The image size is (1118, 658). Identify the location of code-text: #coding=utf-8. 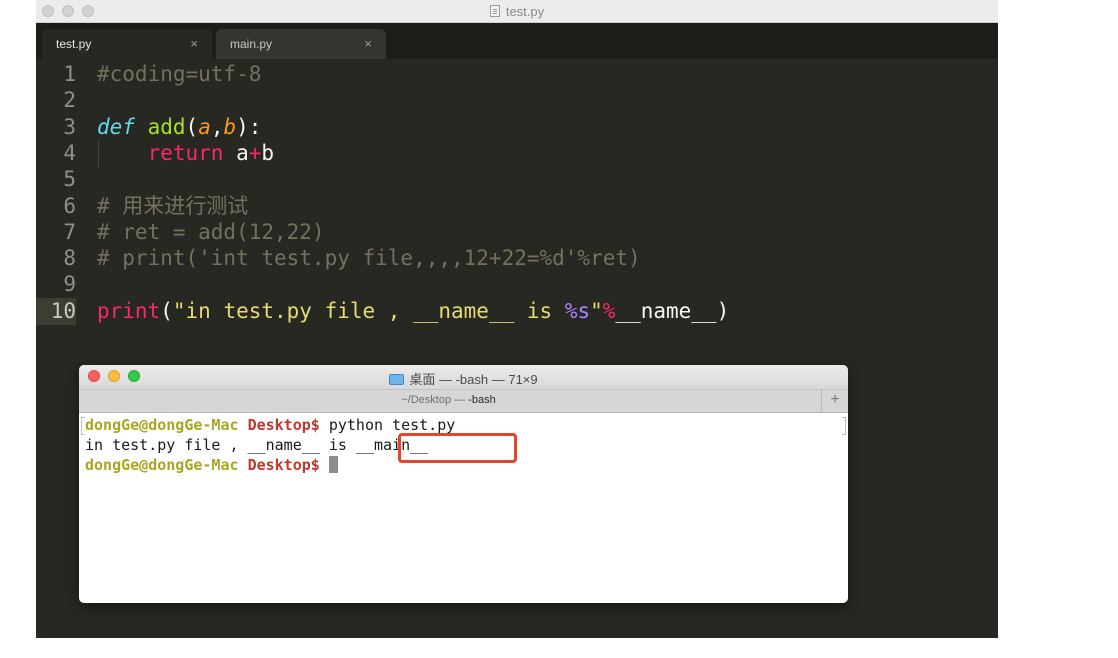
(179, 74).